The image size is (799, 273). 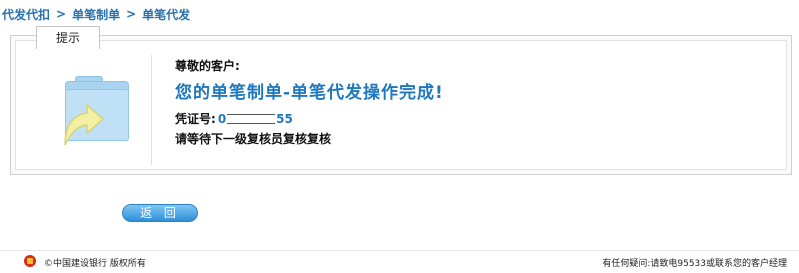 I want to click on breadcrumb-item-single-payment: 单笔代发, so click(x=166, y=14).